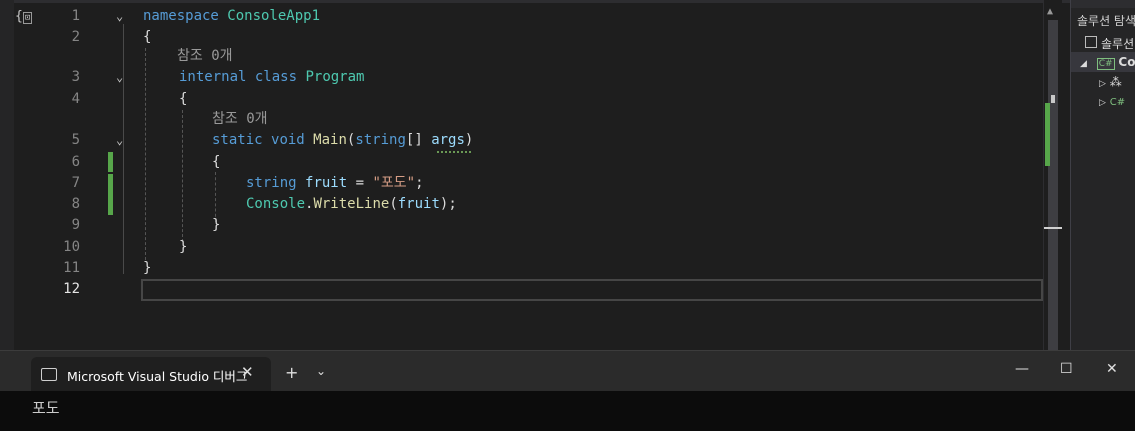  I want to click on code-line: 1 ⌄ namespace ConsoleApp1, so click(520, 16).